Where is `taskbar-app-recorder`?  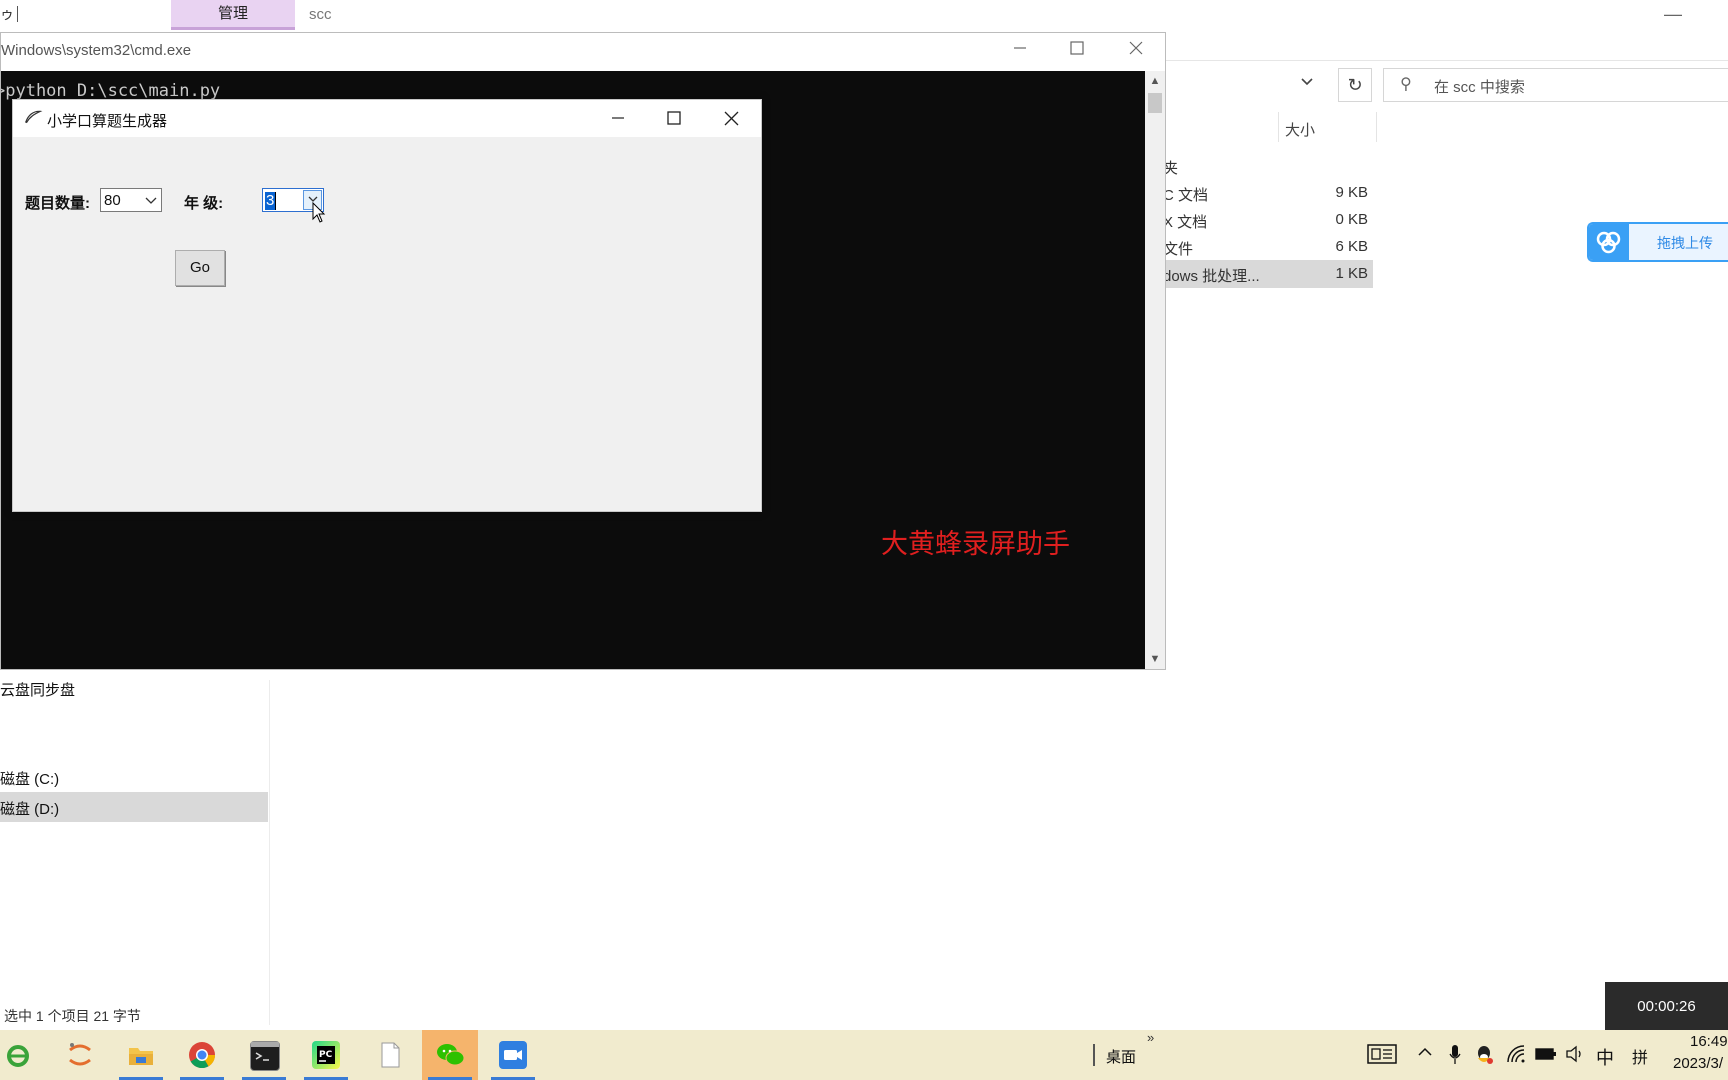
taskbar-app-recorder is located at coordinates (513, 1055).